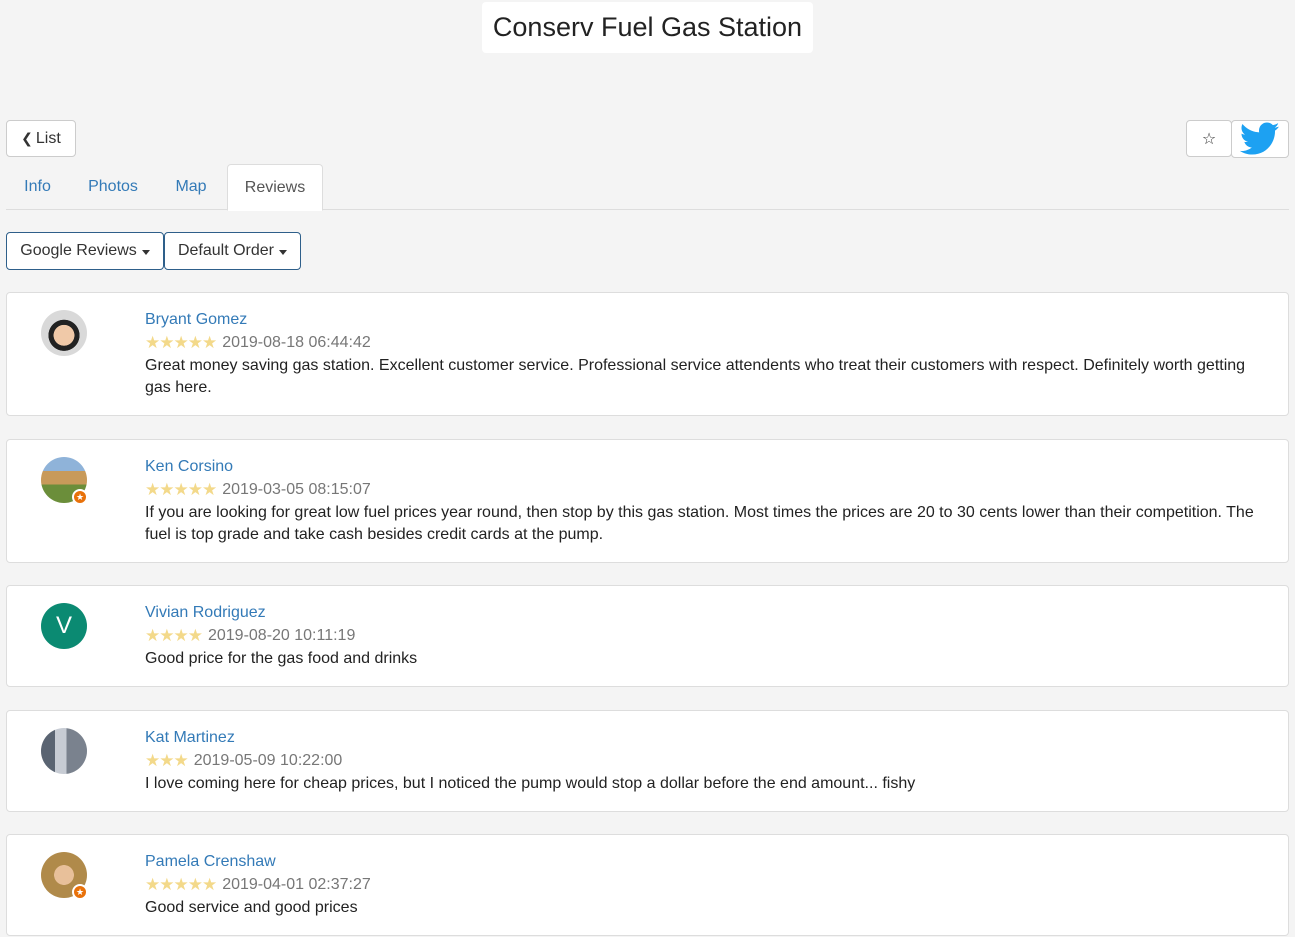 Image resolution: width=1295 pixels, height=937 pixels. I want to click on star-rating: ★★★, so click(167, 760).